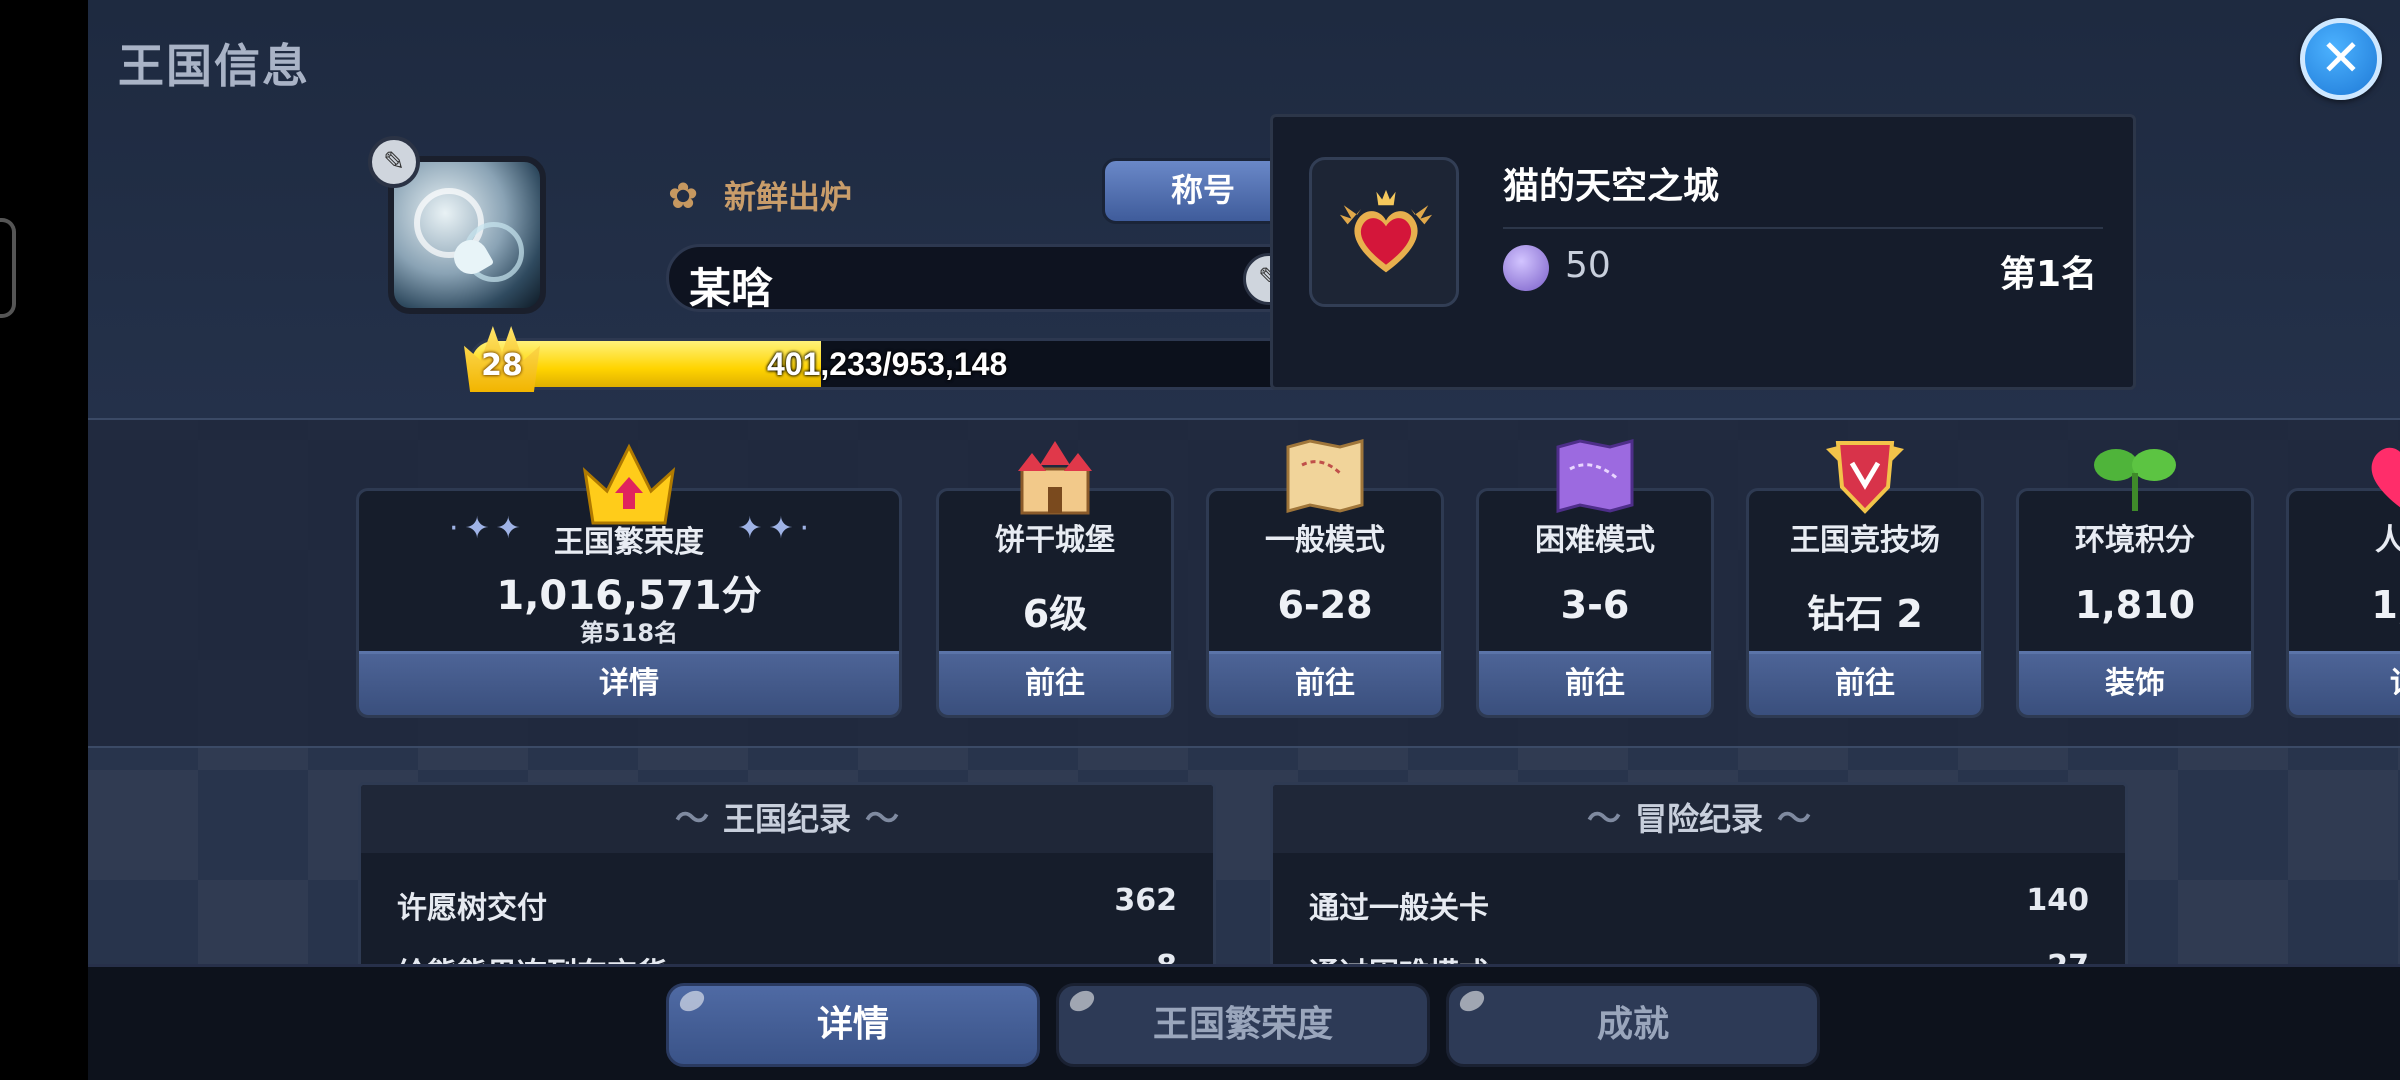 The height and width of the screenshot is (1080, 2400). I want to click on card-label: 王国竞技场, so click(1865, 540).